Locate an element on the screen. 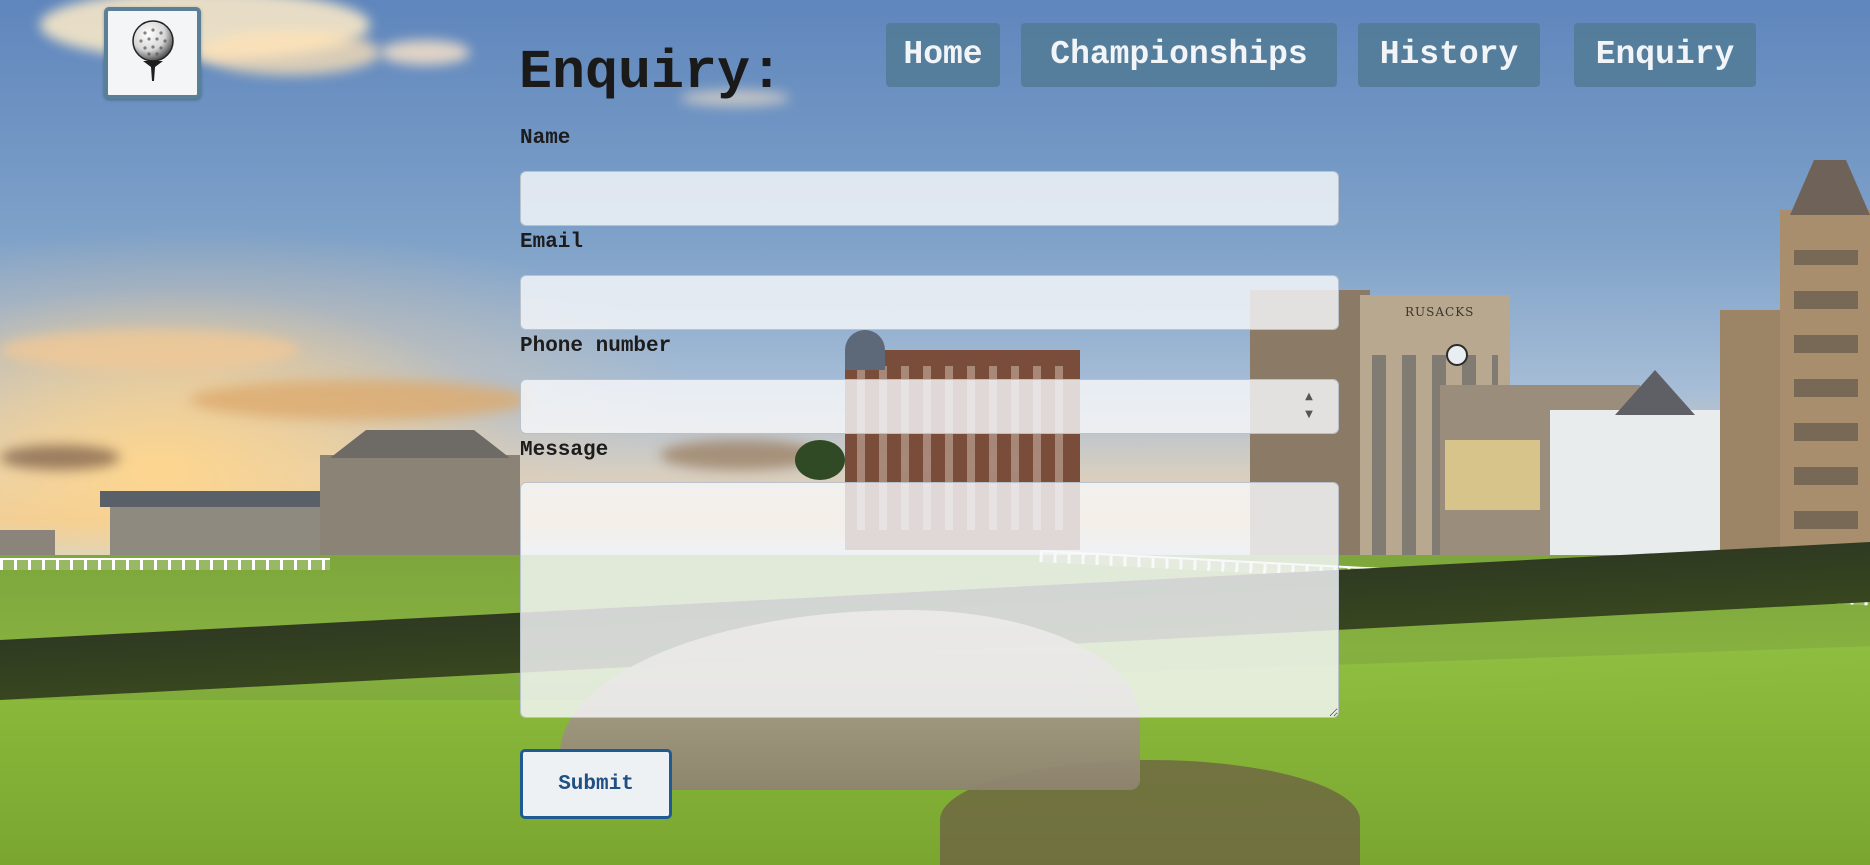 Image resolution: width=1870 pixels, height=865 pixels. message-label: Message is located at coordinates (564, 450).